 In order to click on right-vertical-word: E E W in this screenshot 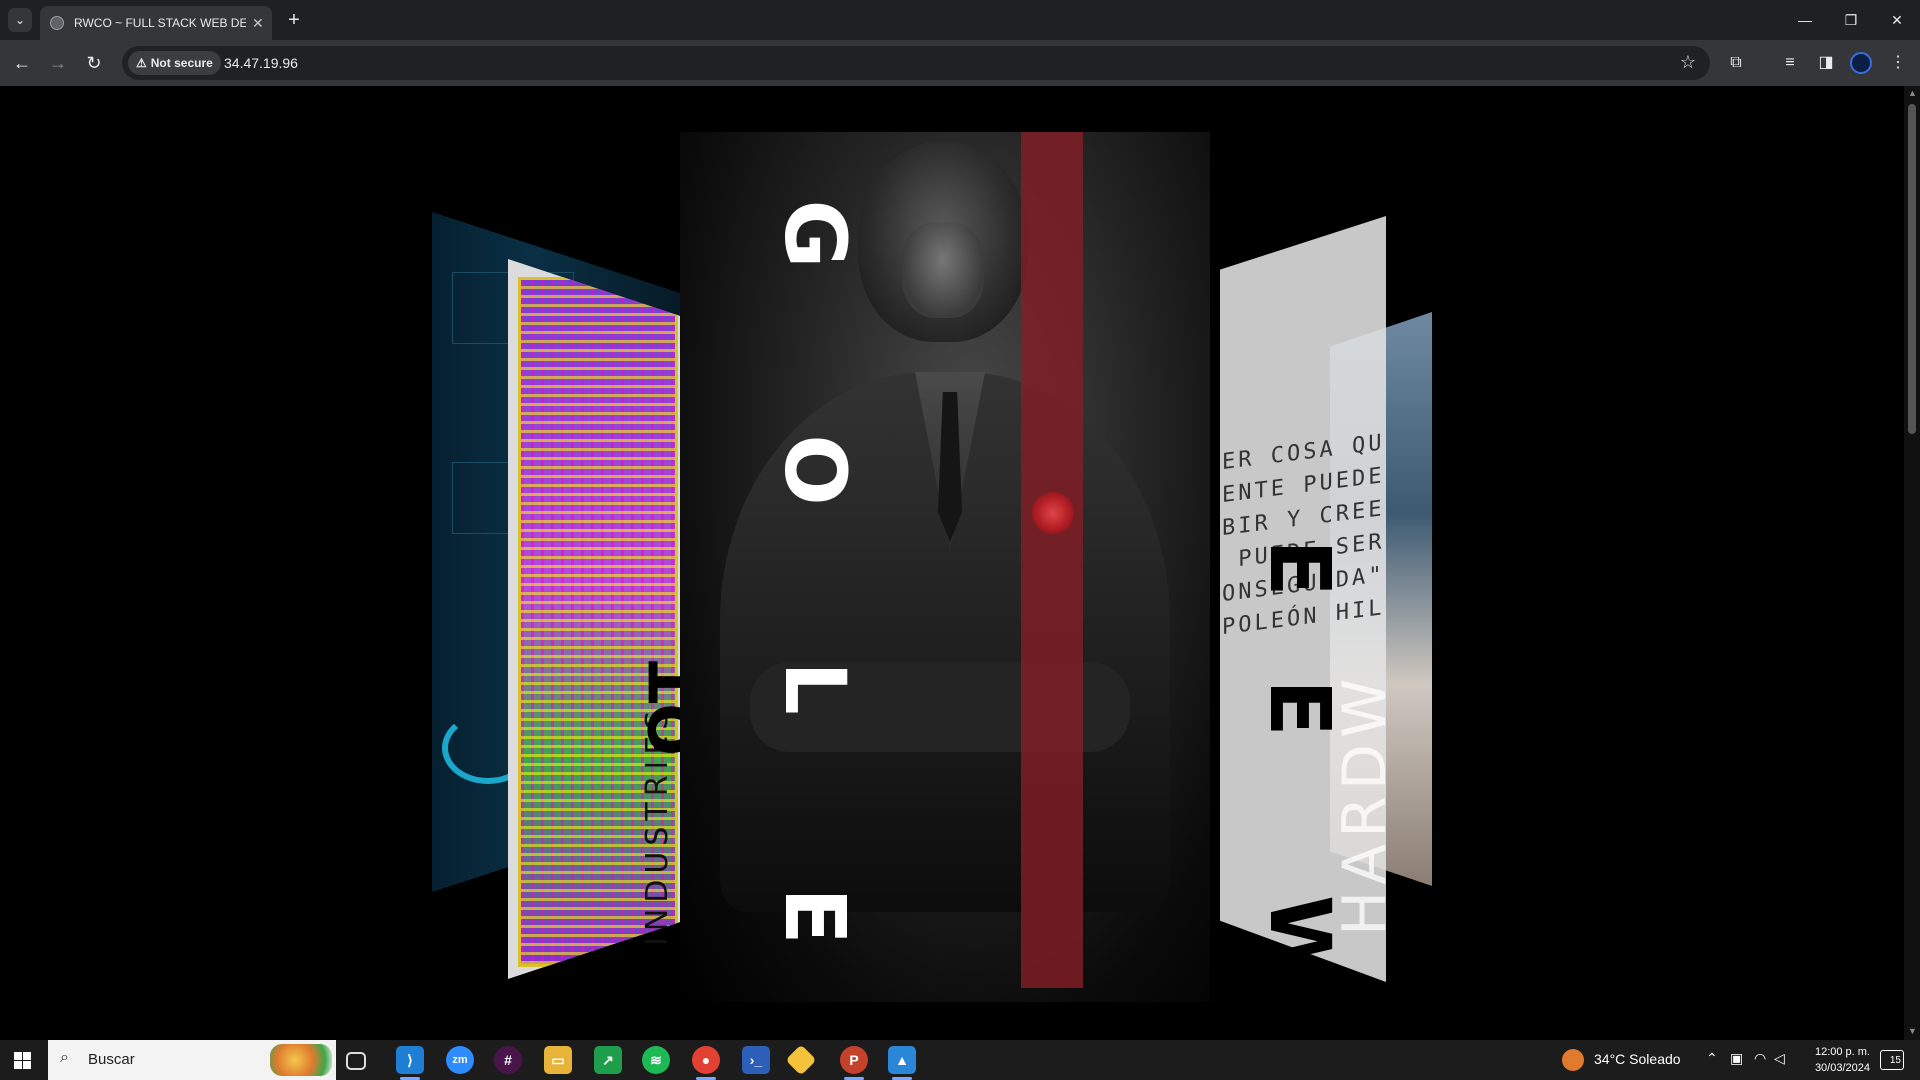, I will do `click(1300, 783)`.